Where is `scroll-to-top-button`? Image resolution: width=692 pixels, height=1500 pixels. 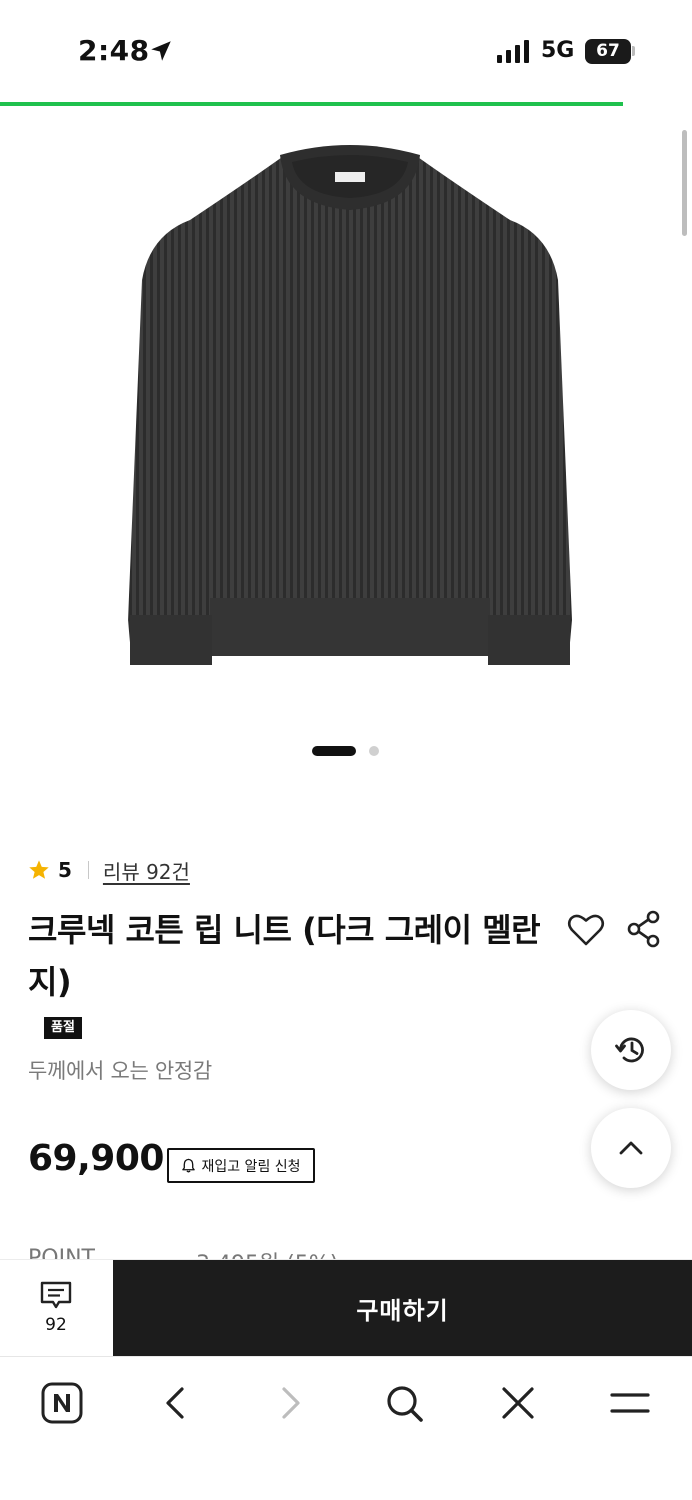 scroll-to-top-button is located at coordinates (631, 1148).